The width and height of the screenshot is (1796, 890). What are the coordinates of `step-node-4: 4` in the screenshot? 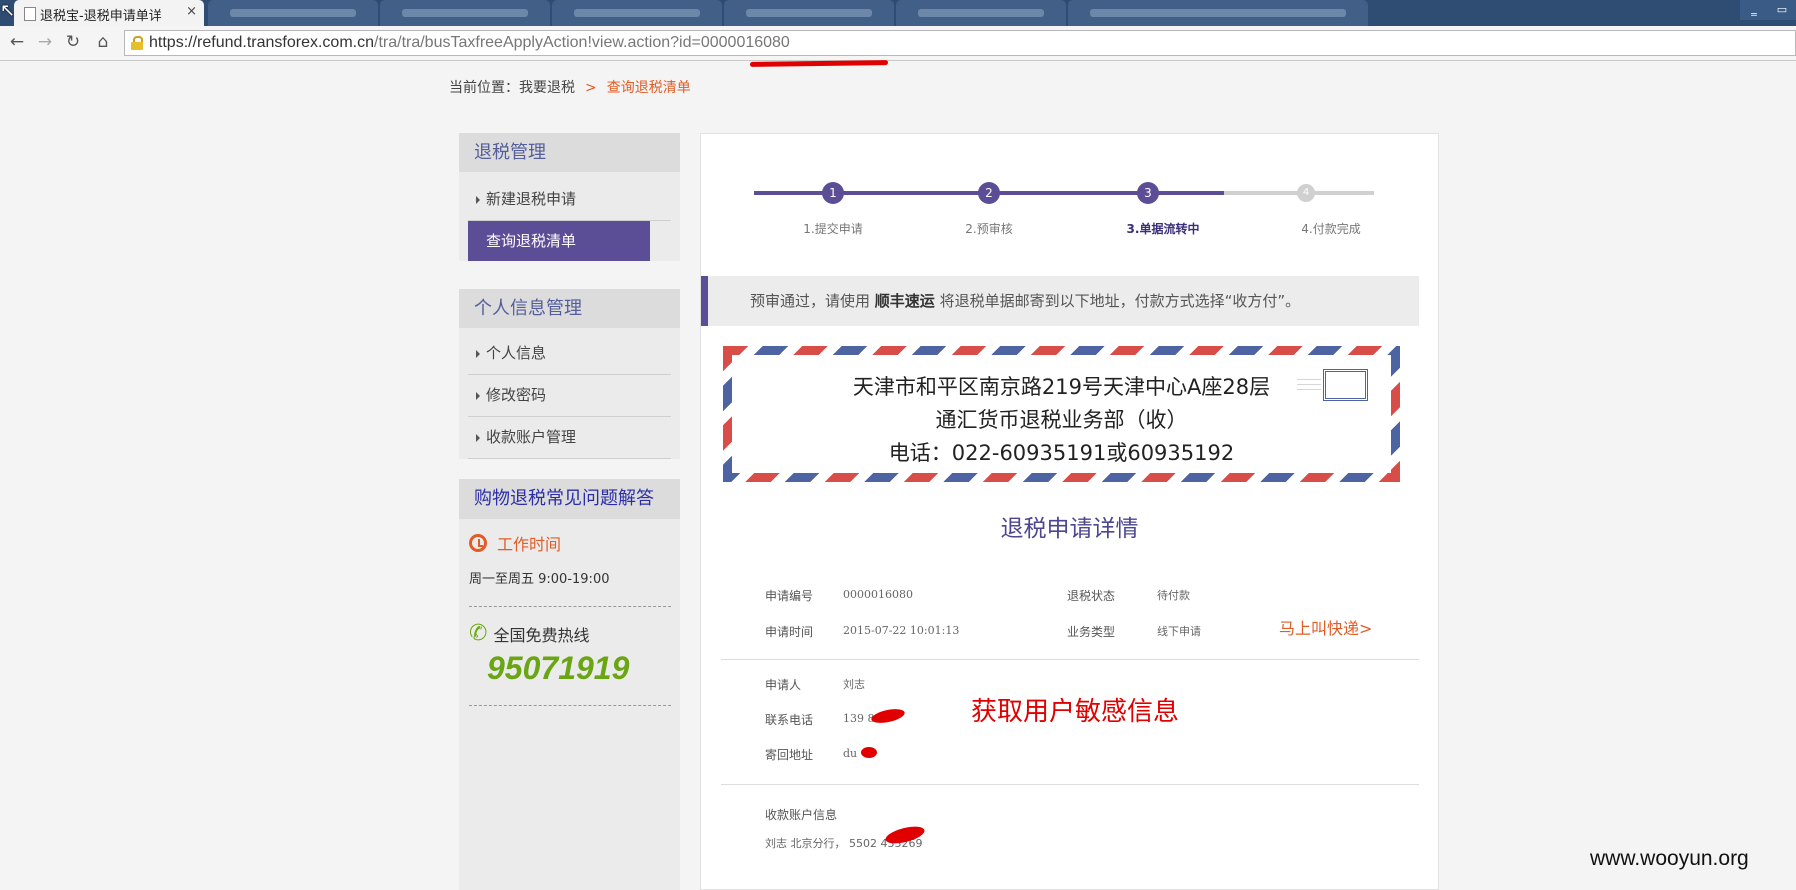 It's located at (1306, 193).